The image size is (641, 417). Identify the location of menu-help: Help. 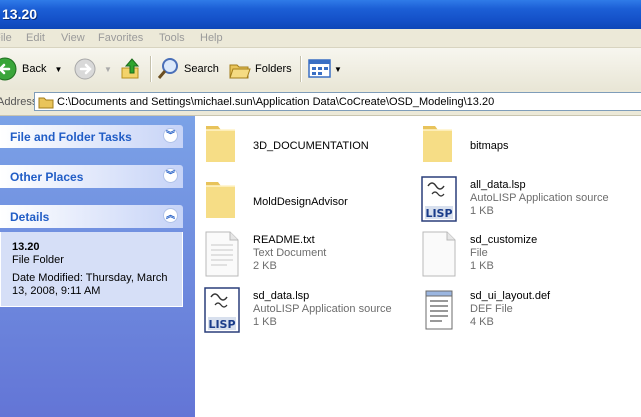
(211, 38).